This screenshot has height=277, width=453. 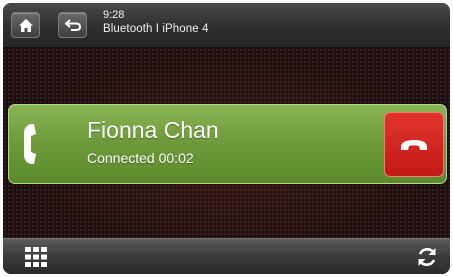 What do you see at coordinates (156, 29) in the screenshot?
I see `connection-source: Bluetooth I iPhone 4` at bounding box center [156, 29].